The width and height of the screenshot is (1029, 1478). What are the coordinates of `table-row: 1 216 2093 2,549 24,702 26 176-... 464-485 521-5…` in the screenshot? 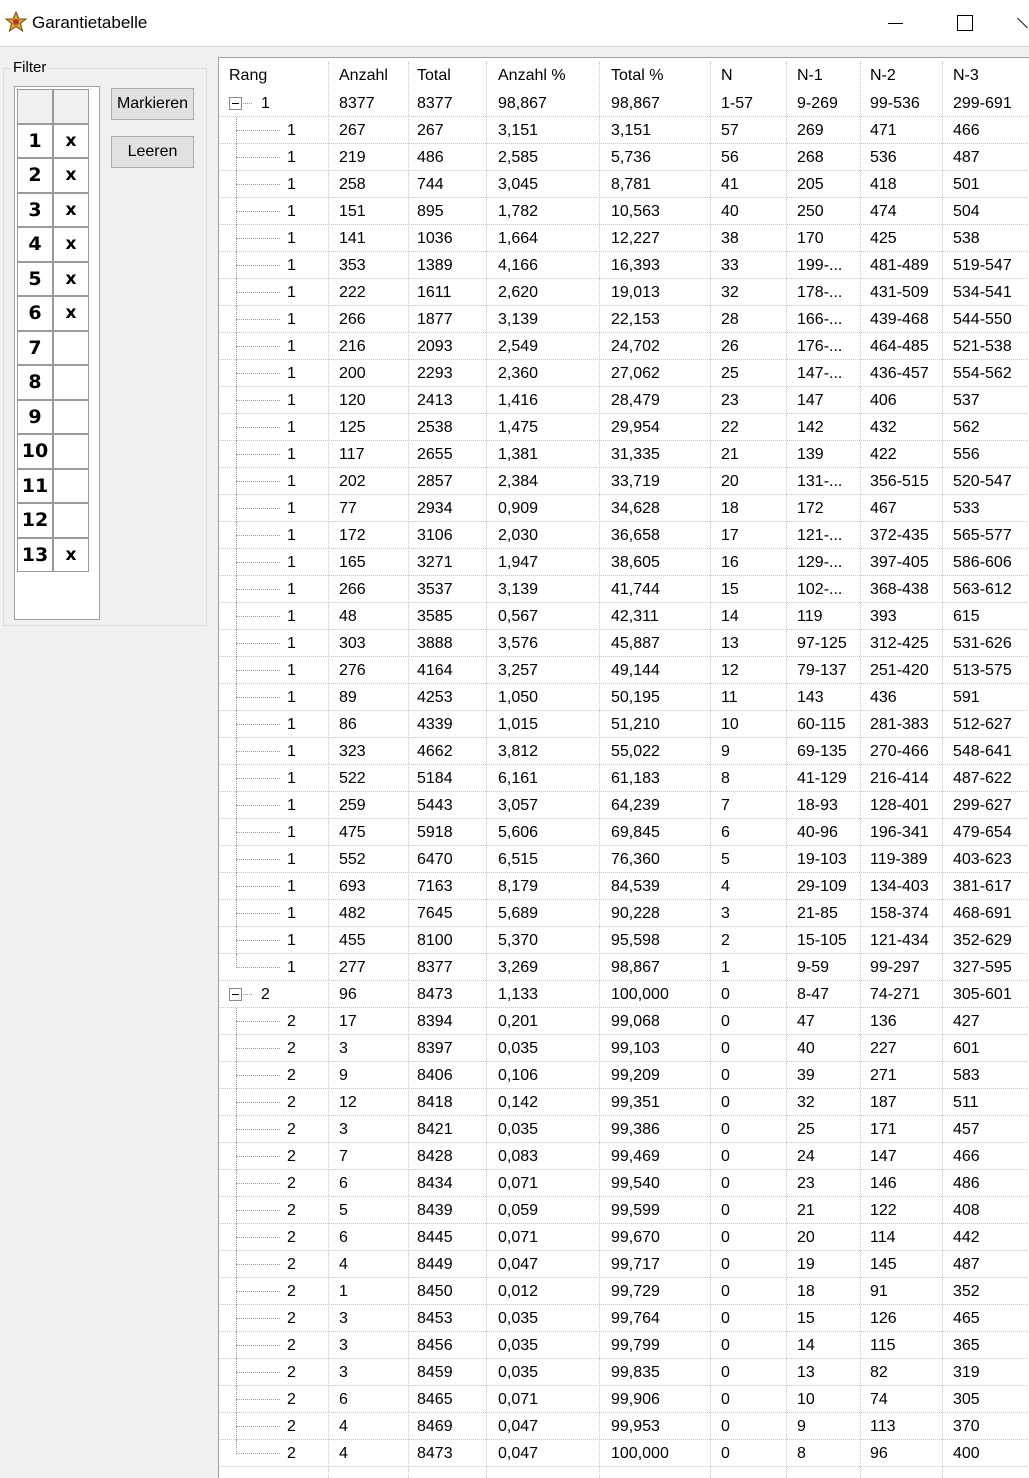 It's located at (624, 346).